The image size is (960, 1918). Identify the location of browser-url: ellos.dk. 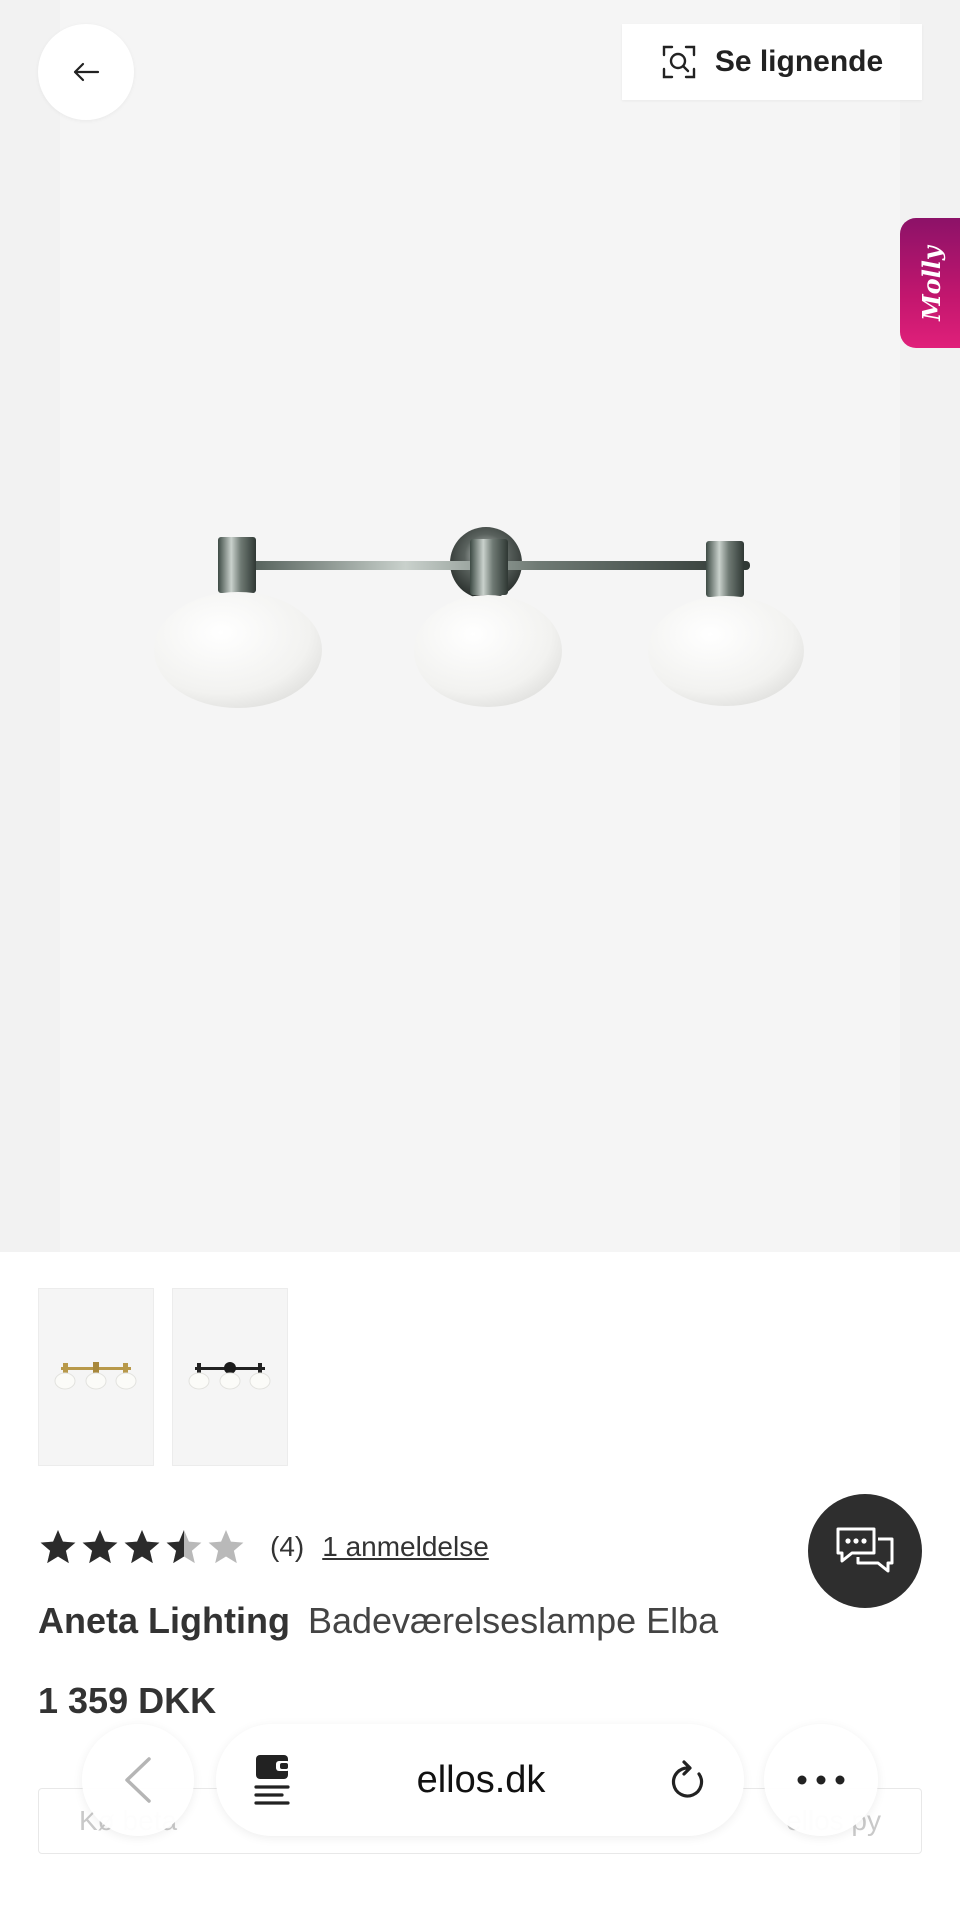
(481, 1780).